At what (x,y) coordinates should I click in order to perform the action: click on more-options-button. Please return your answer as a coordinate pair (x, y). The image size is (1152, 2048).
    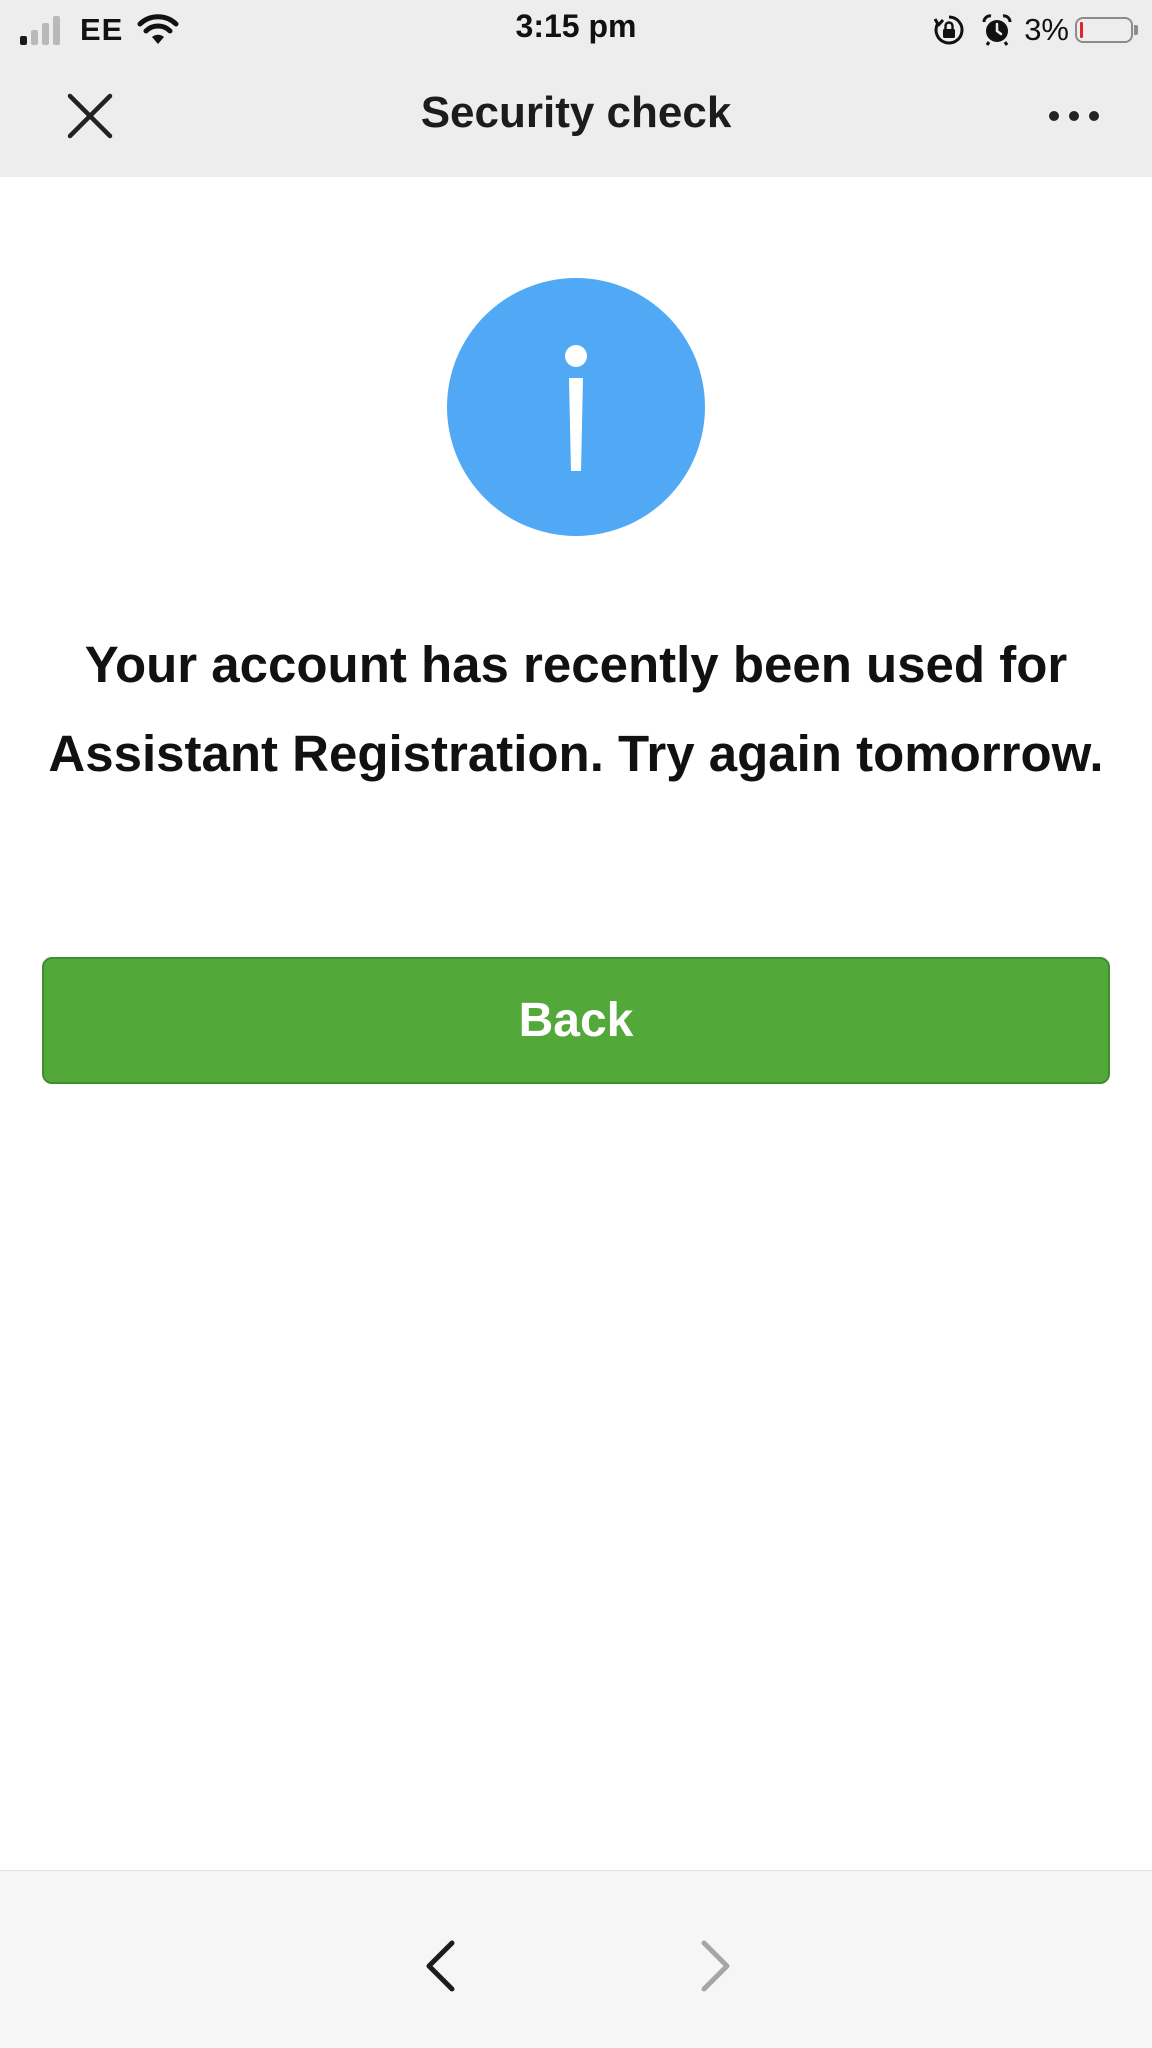
    Looking at the image, I should click on (1074, 116).